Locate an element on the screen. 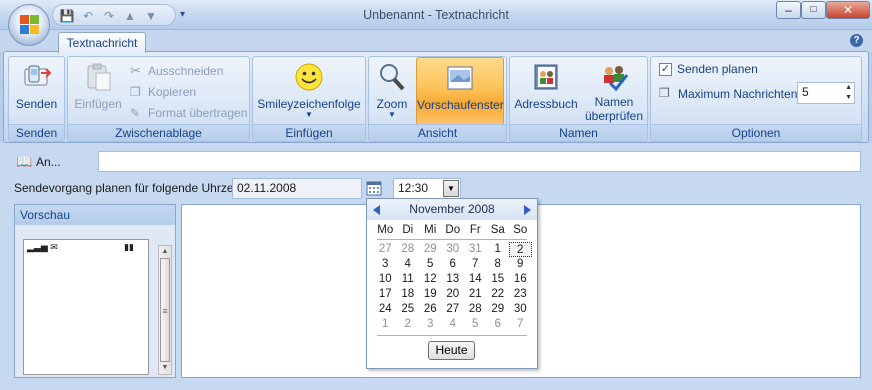  calendar-day-selected: 2 is located at coordinates (520, 249).